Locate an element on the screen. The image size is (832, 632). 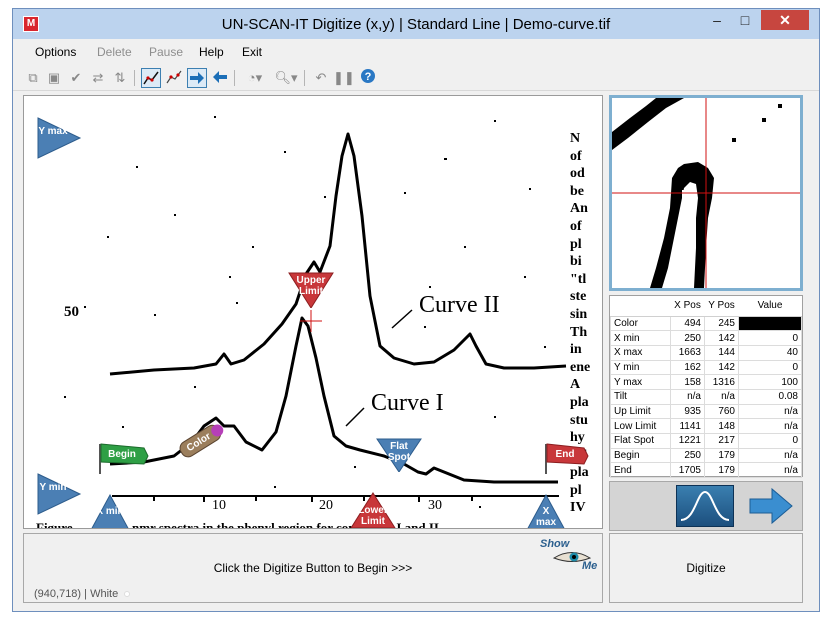
table-cell: 0.08 is located at coordinates (770, 396).